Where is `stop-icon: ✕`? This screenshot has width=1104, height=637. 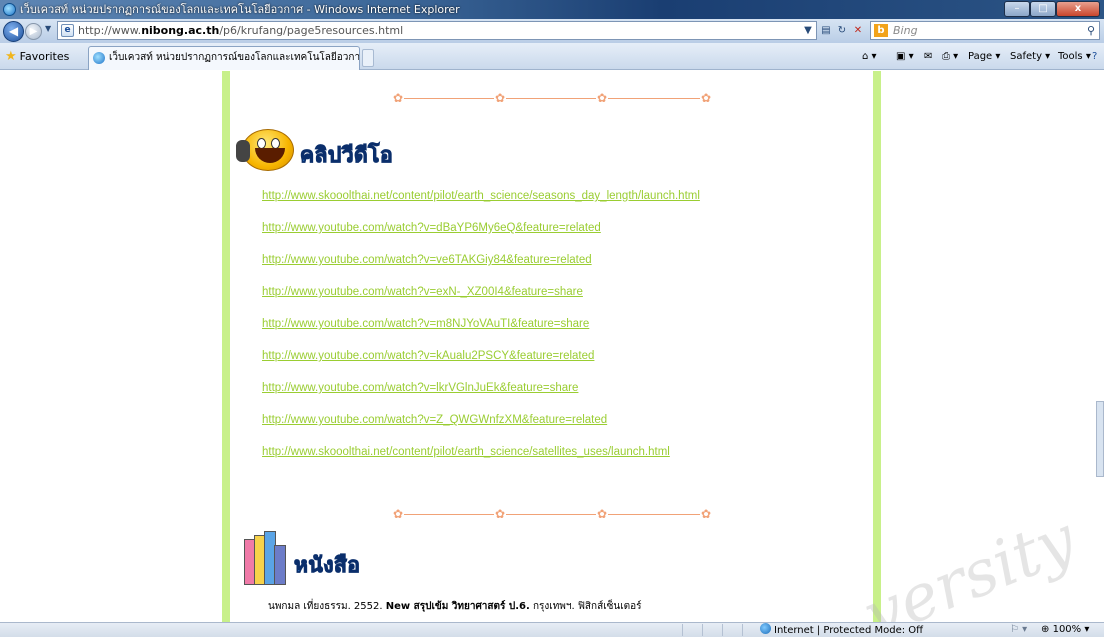 stop-icon: ✕ is located at coordinates (858, 31).